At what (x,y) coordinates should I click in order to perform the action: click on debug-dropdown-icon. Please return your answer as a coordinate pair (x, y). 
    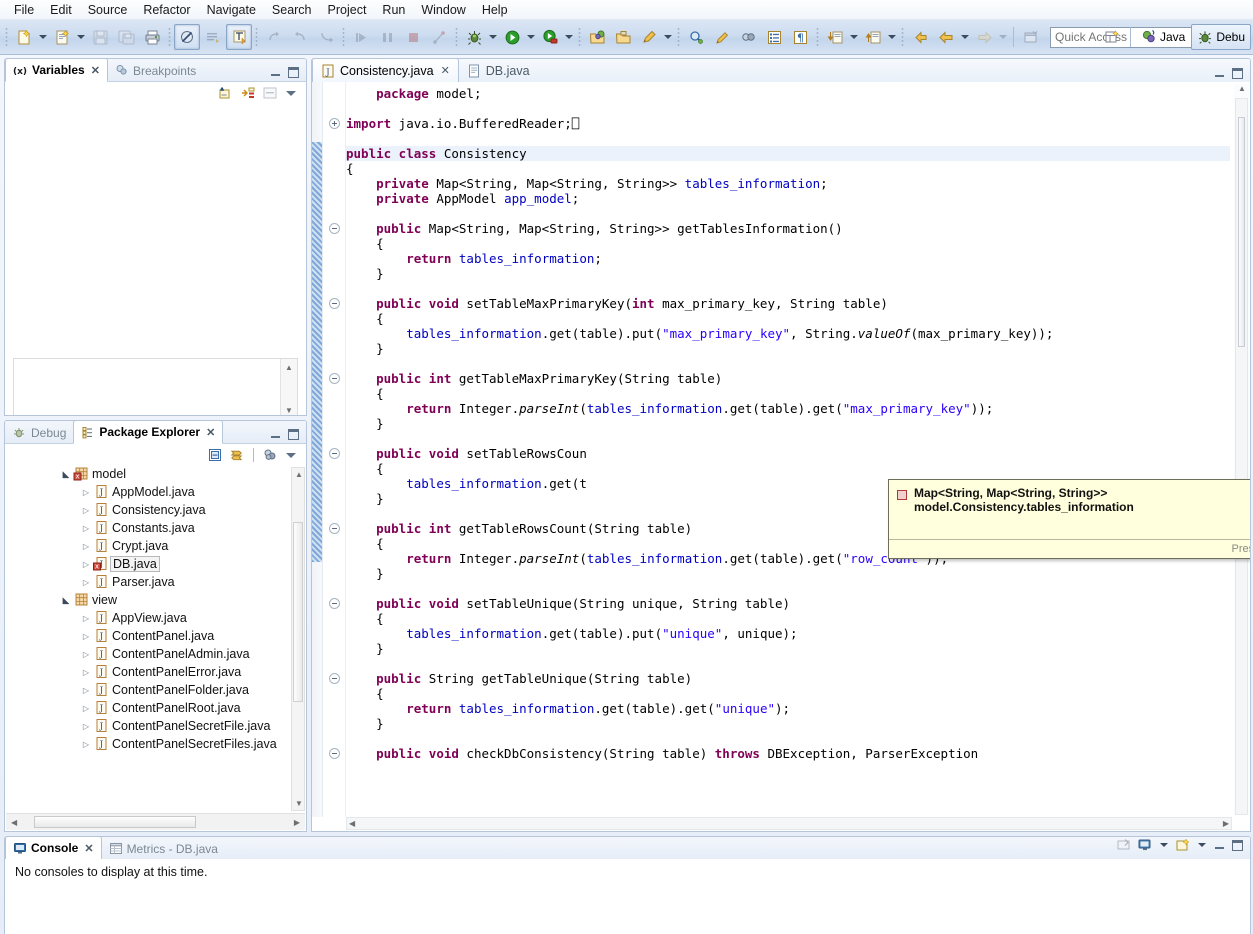
    Looking at the image, I should click on (493, 37).